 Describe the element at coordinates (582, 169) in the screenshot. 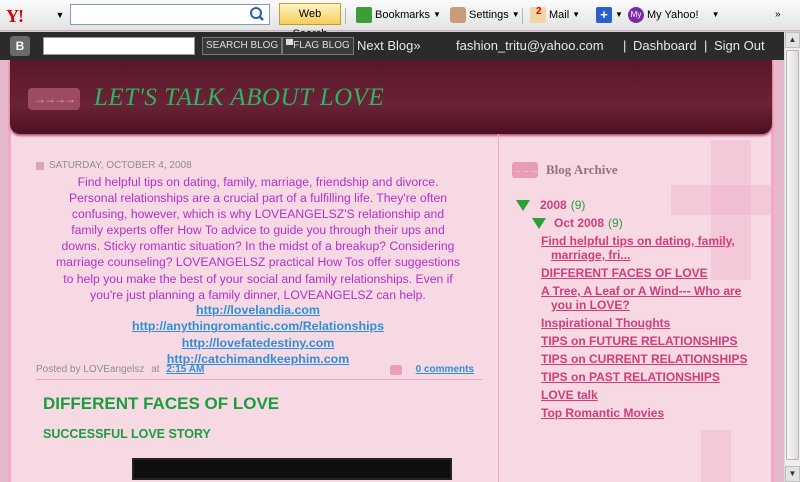

I see `archive-heading-label: Blog Archive` at that location.